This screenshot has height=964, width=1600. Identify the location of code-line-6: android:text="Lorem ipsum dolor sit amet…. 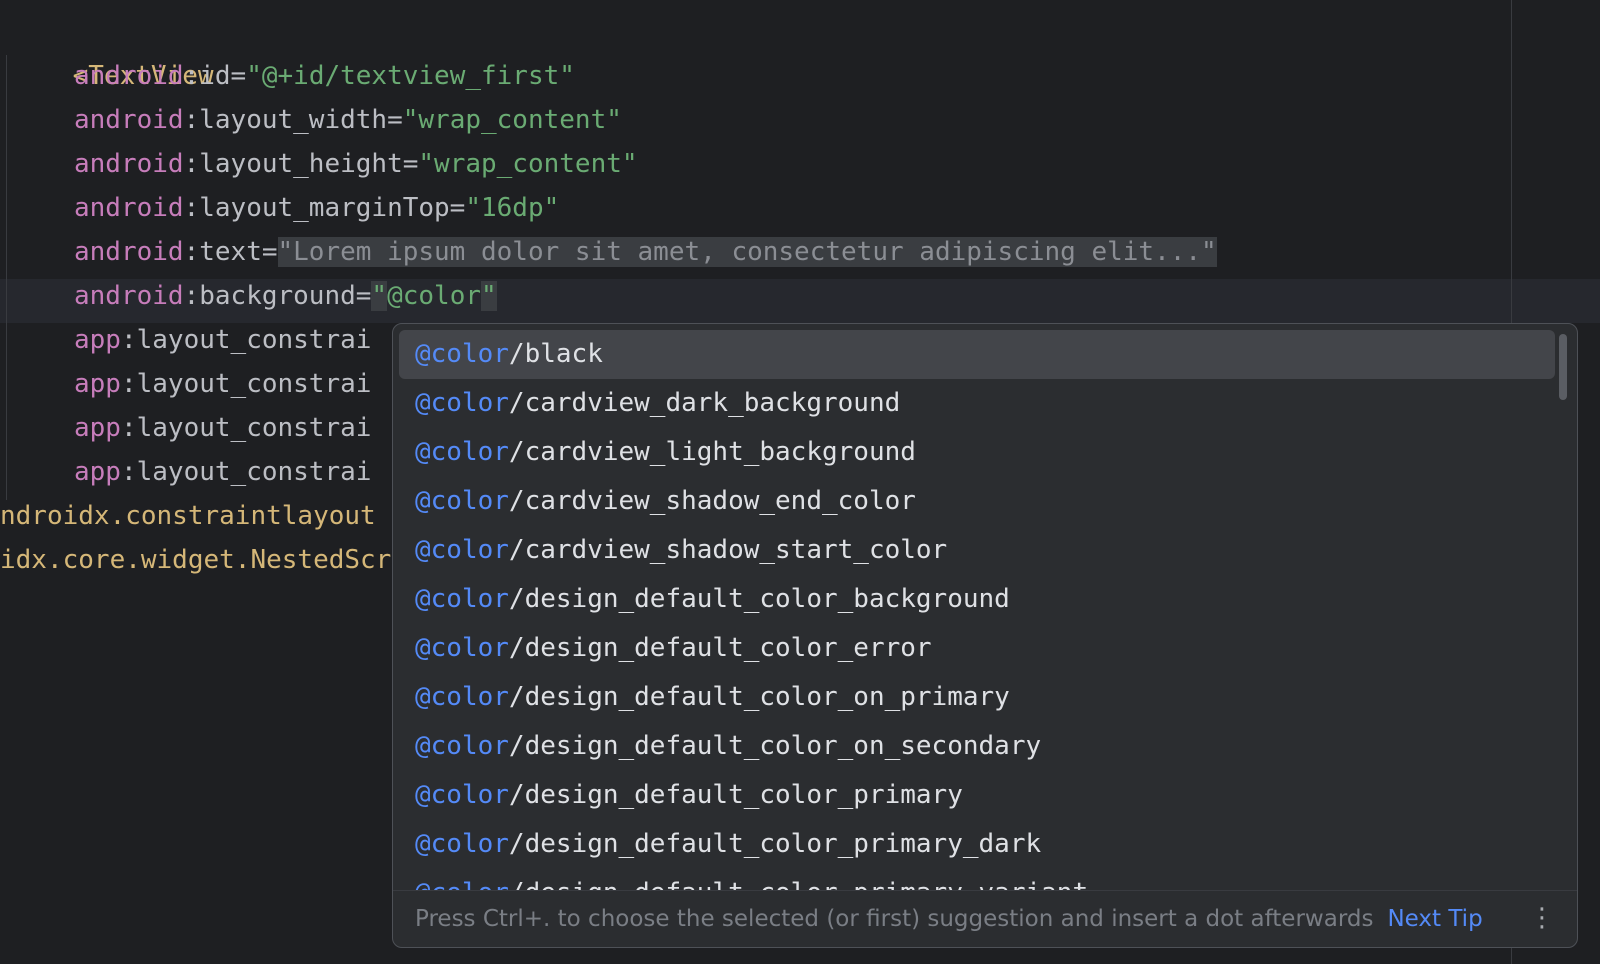
(645, 252).